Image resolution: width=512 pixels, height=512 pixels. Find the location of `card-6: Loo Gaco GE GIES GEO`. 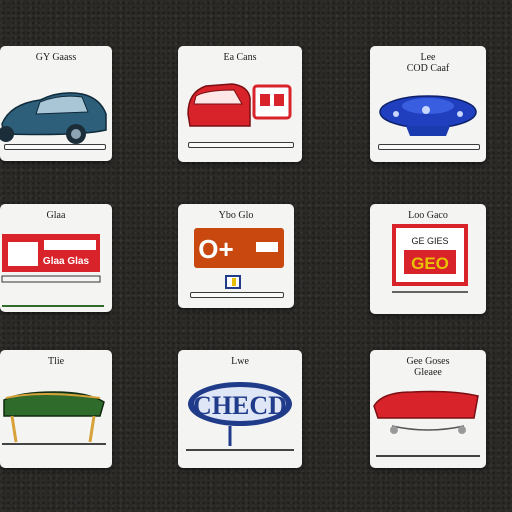

card-6: Loo Gaco GE GIES GEO is located at coordinates (428, 259).